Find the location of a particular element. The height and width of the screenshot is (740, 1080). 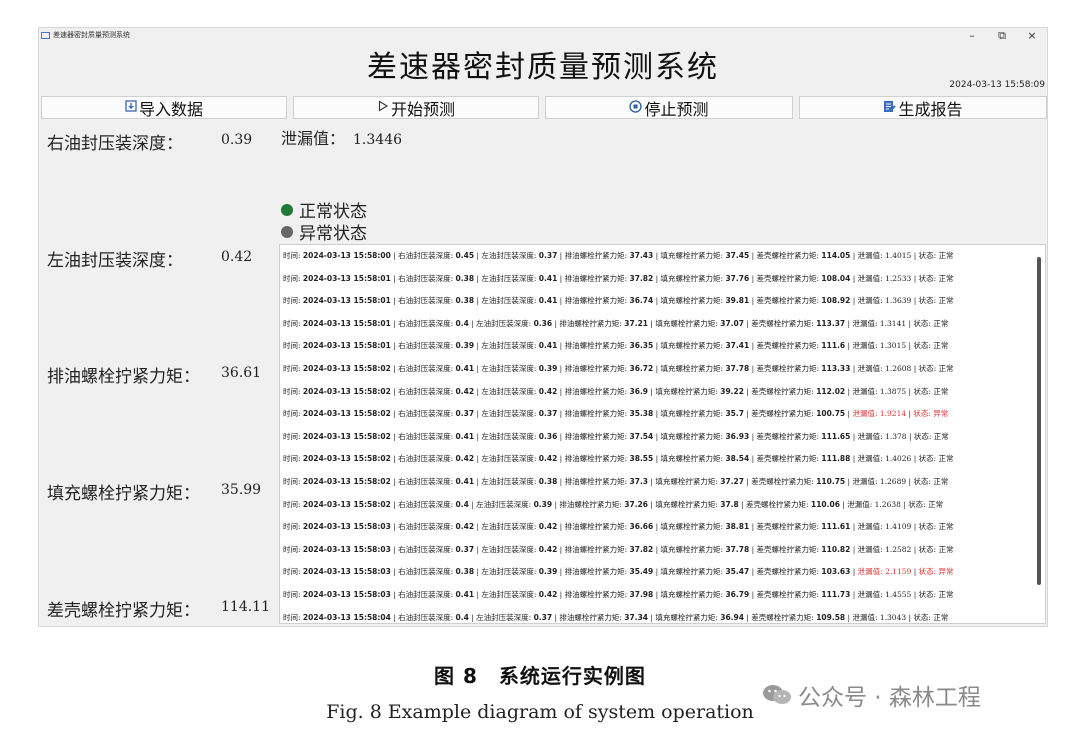

normal-status-dot-icon is located at coordinates (287, 209).